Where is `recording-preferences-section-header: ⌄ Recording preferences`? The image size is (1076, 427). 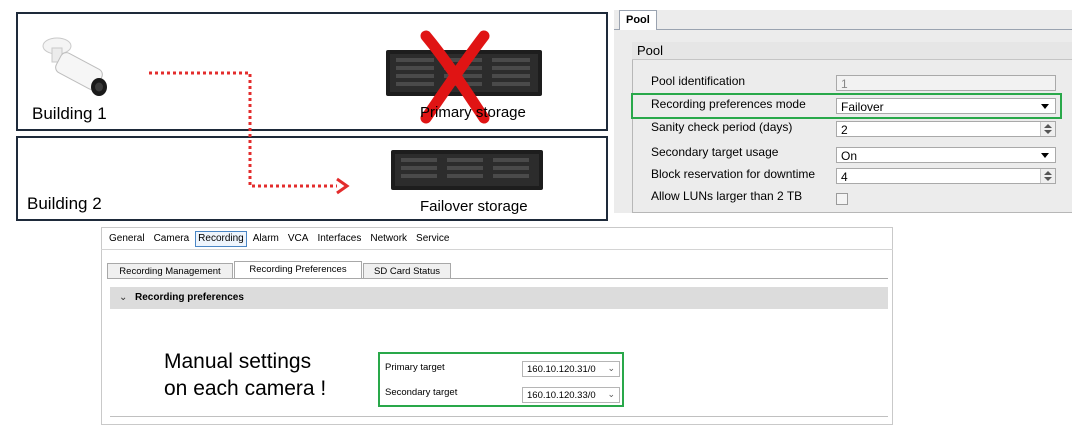 recording-preferences-section-header: ⌄ Recording preferences is located at coordinates (499, 298).